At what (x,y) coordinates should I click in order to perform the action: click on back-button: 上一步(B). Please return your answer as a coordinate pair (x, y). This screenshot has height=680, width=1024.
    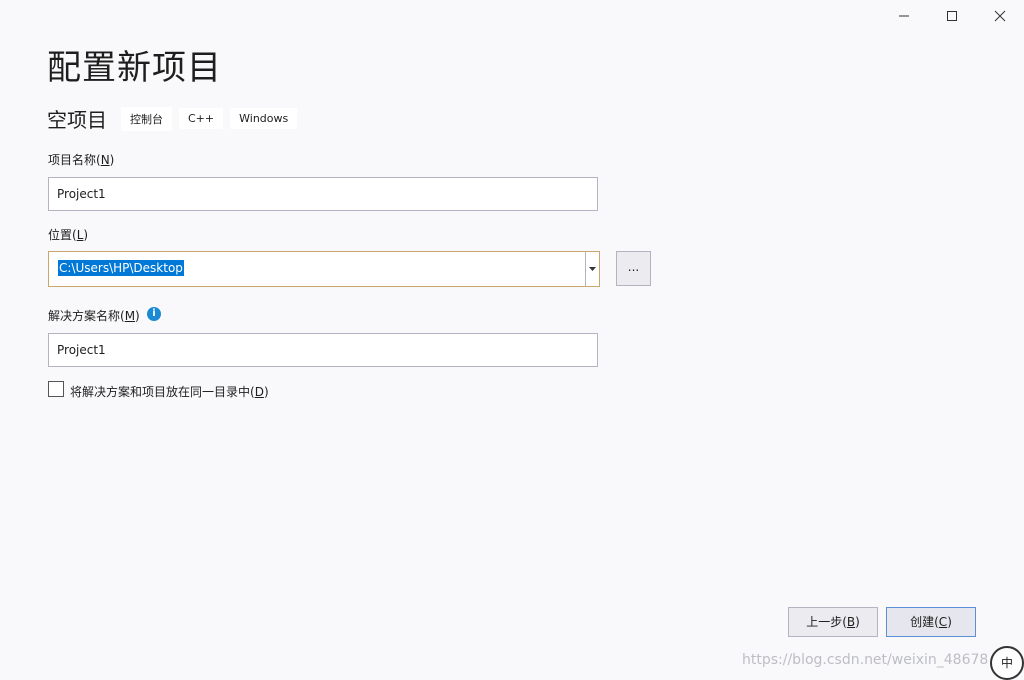
    Looking at the image, I should click on (833, 622).